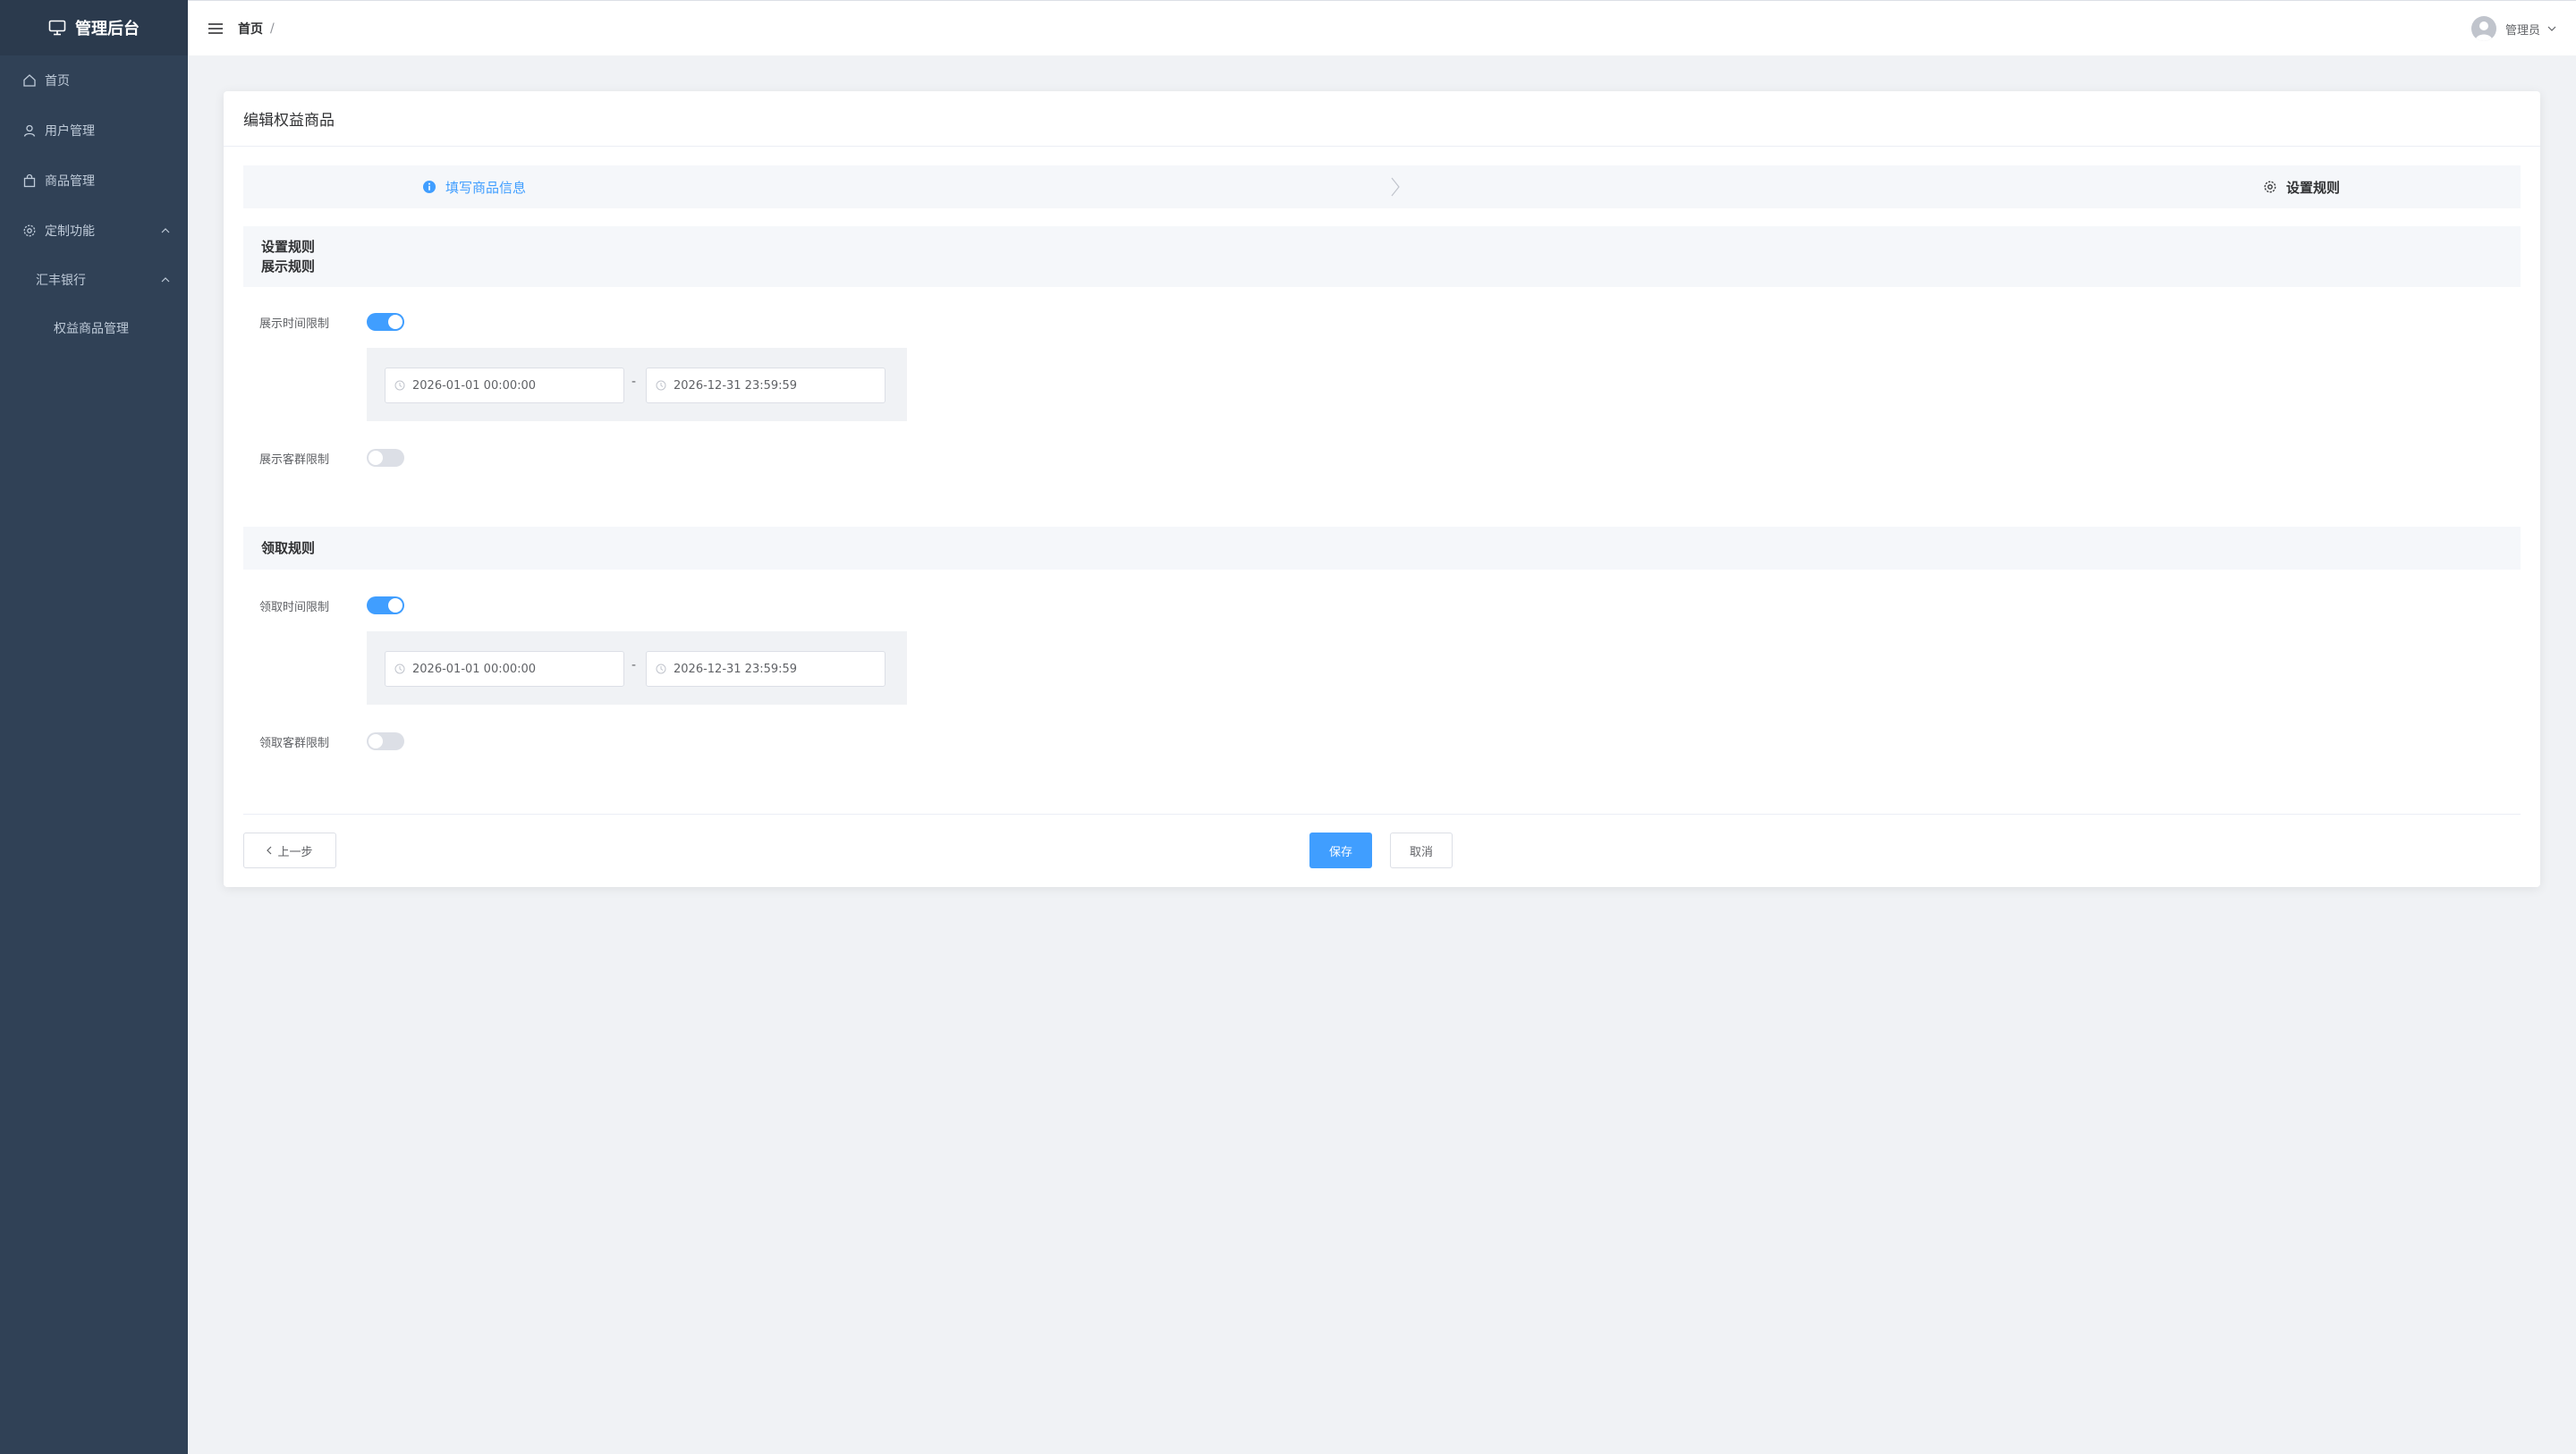 This screenshot has height=1454, width=2576. What do you see at coordinates (385, 322) in the screenshot?
I see `display-time-switch` at bounding box center [385, 322].